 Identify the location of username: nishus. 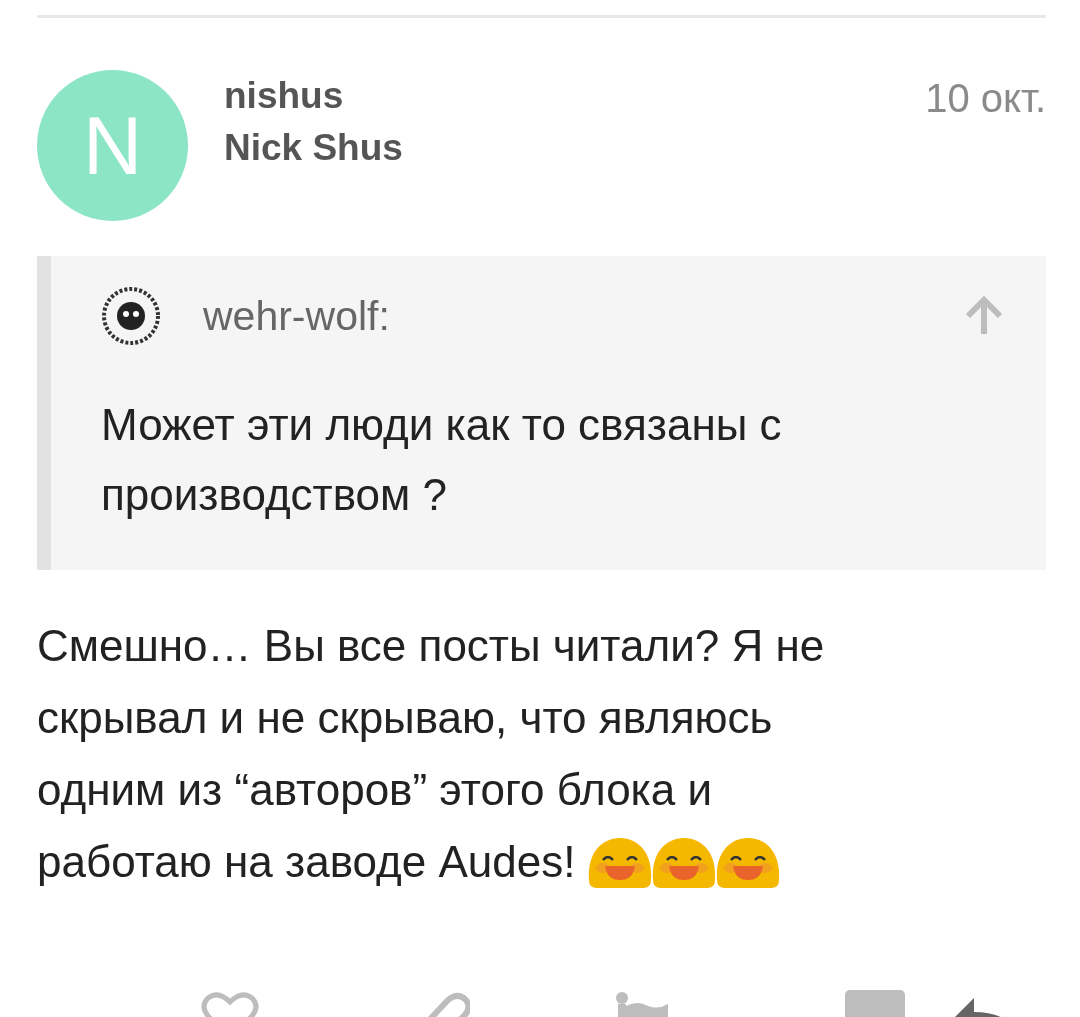
(313, 96).